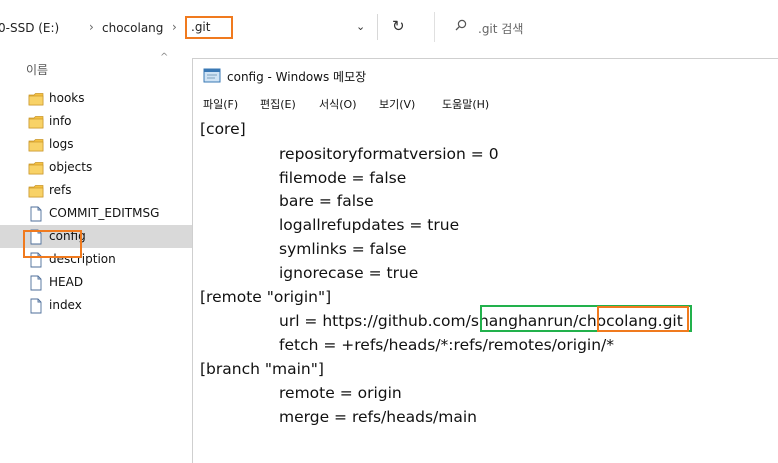 This screenshot has width=778, height=463. Describe the element at coordinates (397, 104) in the screenshot. I see `menu-view: 보기(V)` at that location.